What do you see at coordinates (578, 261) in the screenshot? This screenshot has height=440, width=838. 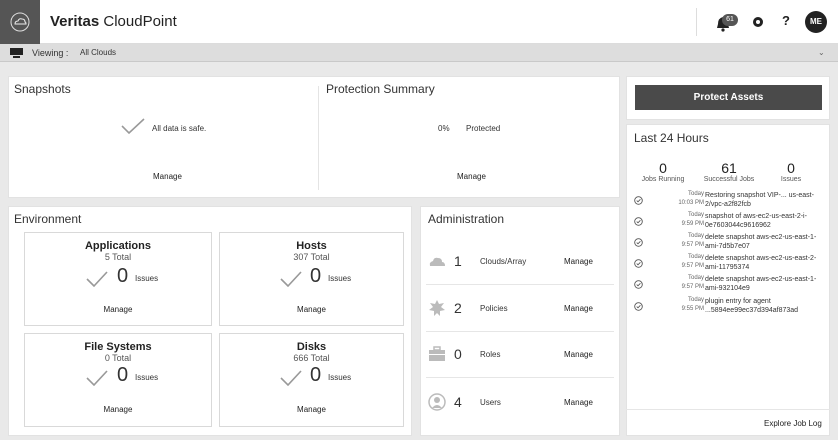 I see `clouds-manage-link: Manage` at bounding box center [578, 261].